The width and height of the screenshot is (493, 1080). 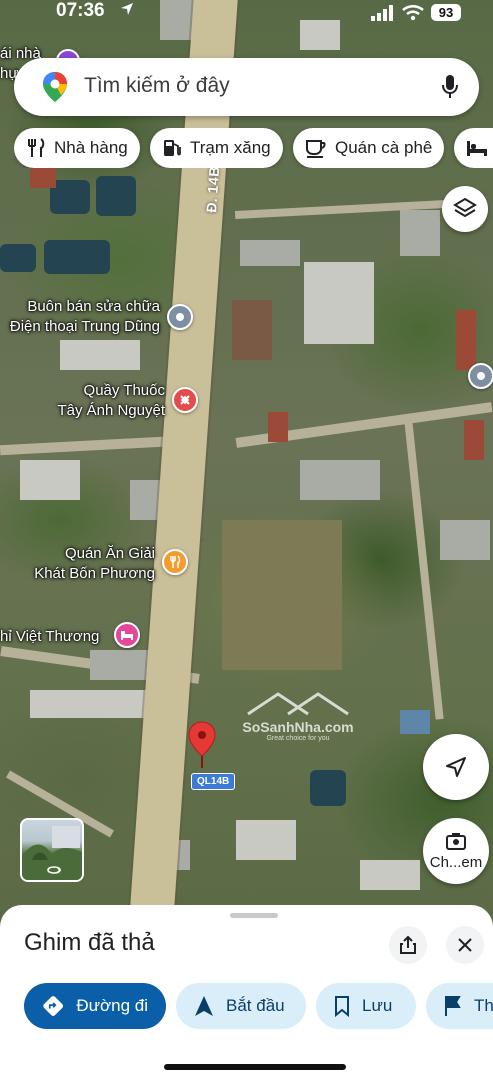 What do you see at coordinates (241, 1006) in the screenshot?
I see `start-button: Bắt đầu` at bounding box center [241, 1006].